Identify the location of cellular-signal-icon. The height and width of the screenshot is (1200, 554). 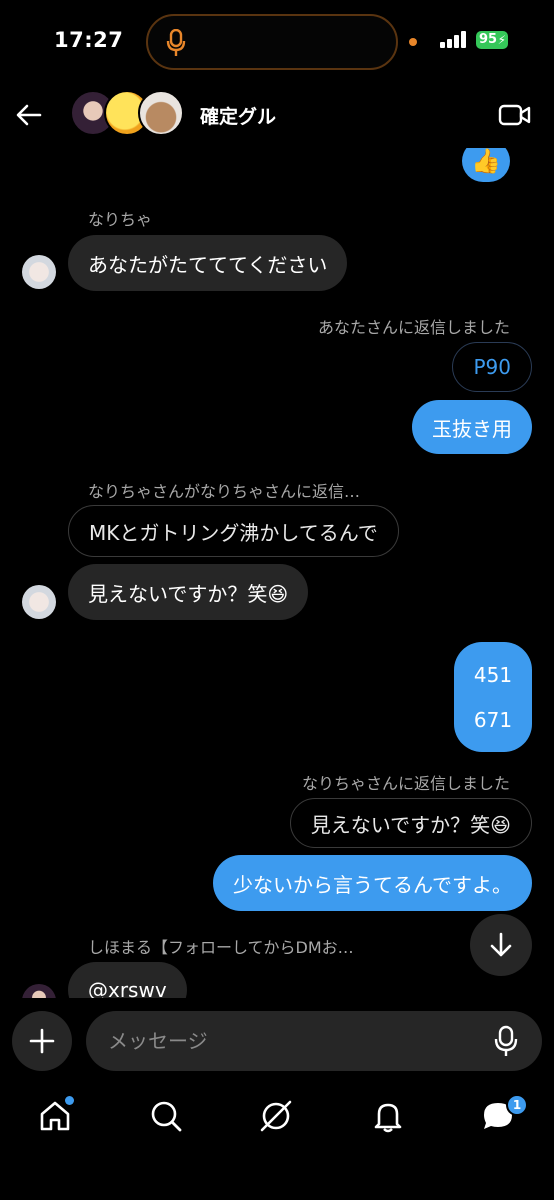
(455, 39).